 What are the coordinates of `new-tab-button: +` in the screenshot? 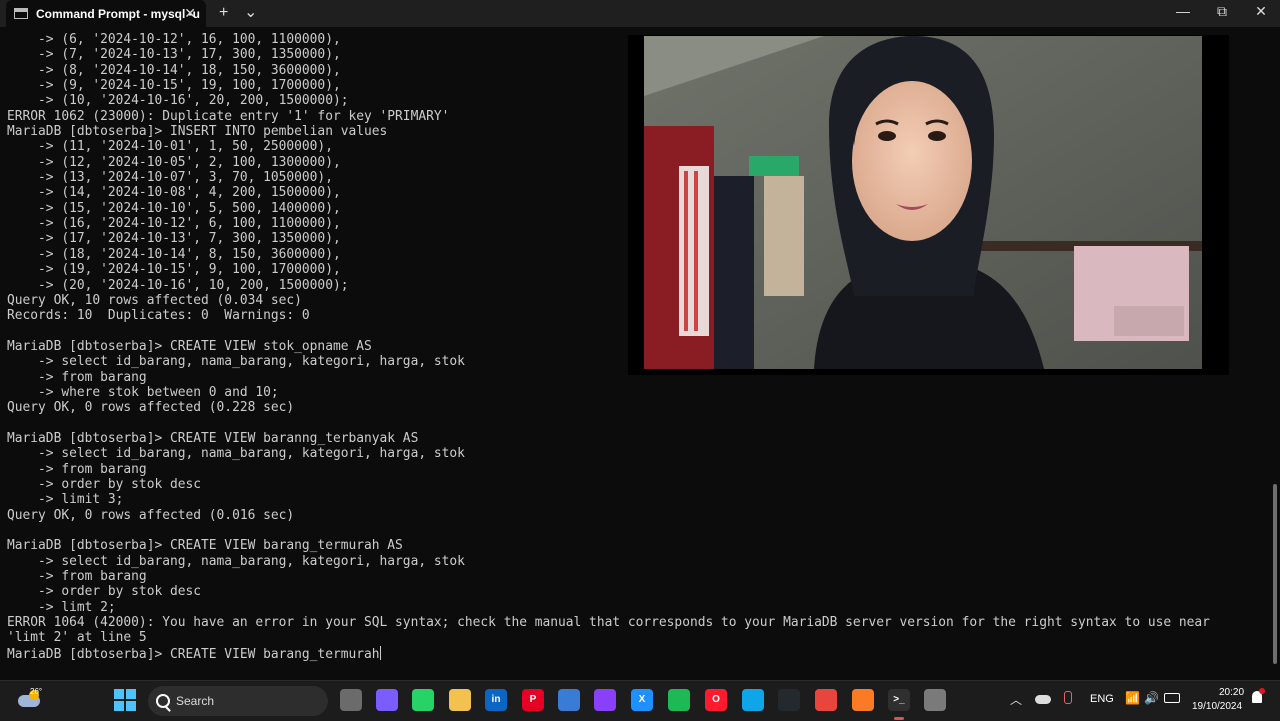 It's located at (223, 13).